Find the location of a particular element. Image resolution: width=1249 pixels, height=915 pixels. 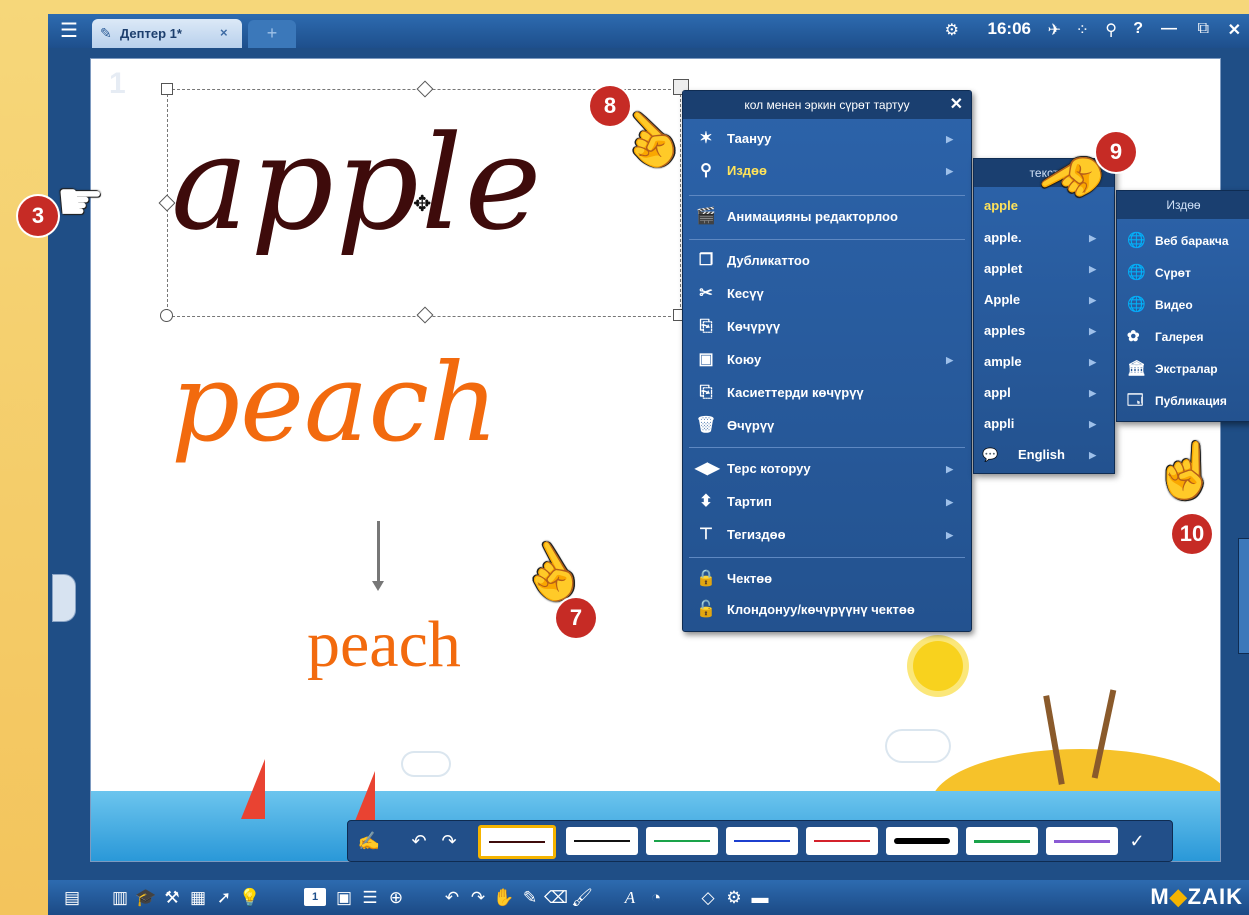

callout-badge: 8 is located at coordinates (610, 106).